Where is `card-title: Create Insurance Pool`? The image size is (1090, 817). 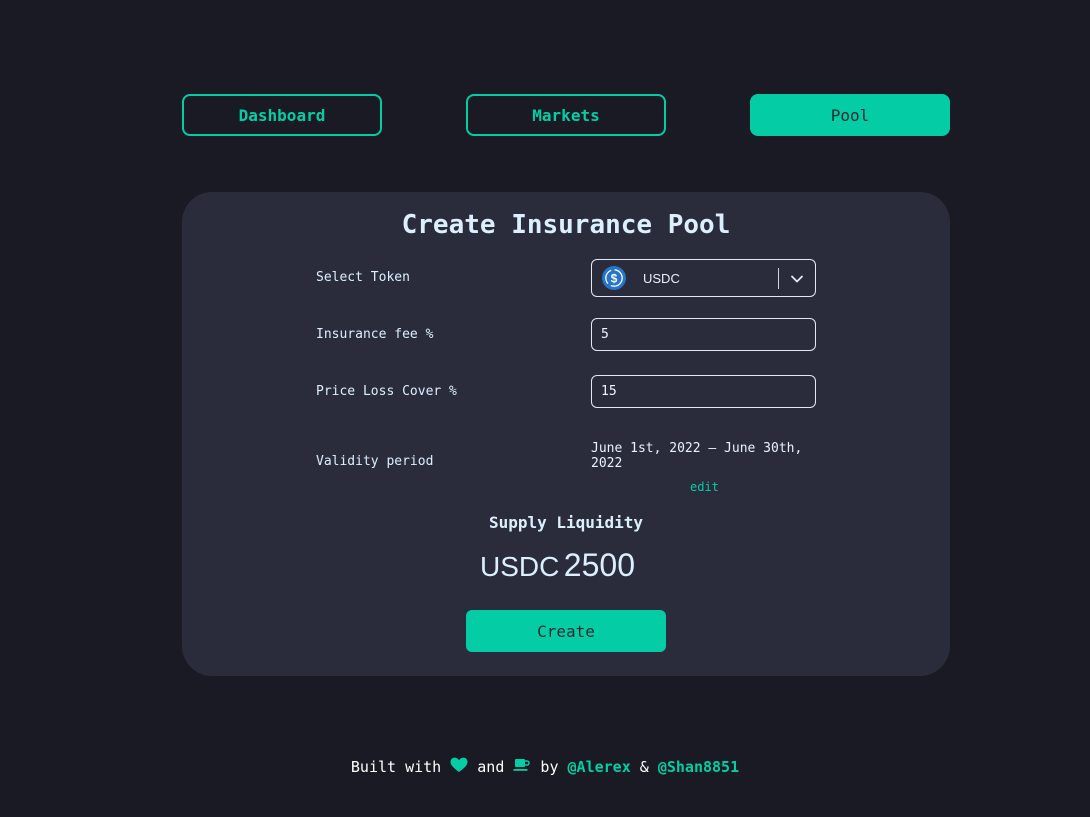 card-title: Create Insurance Pool is located at coordinates (566, 225).